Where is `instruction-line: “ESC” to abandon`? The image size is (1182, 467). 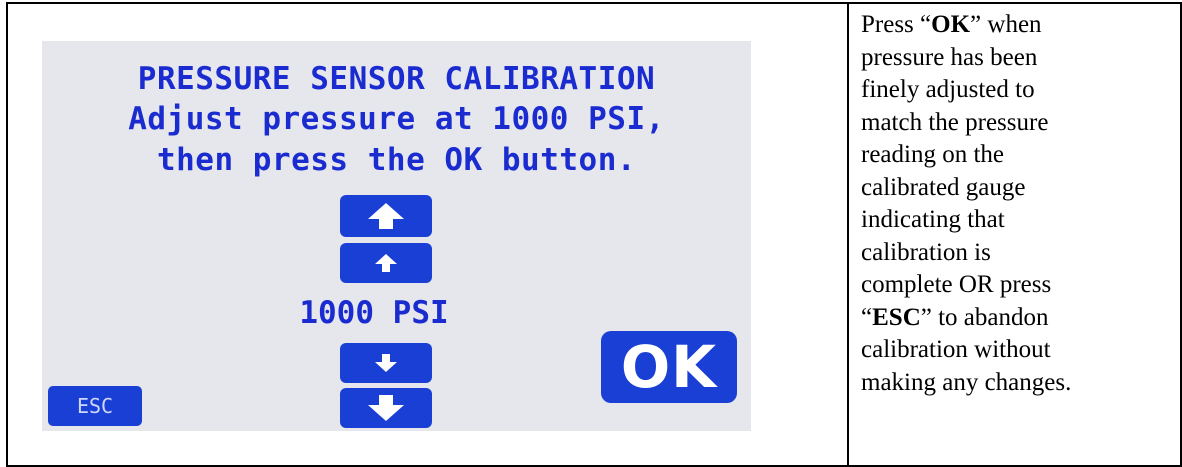
instruction-line: “ESC” to abandon is located at coordinates (1021, 318).